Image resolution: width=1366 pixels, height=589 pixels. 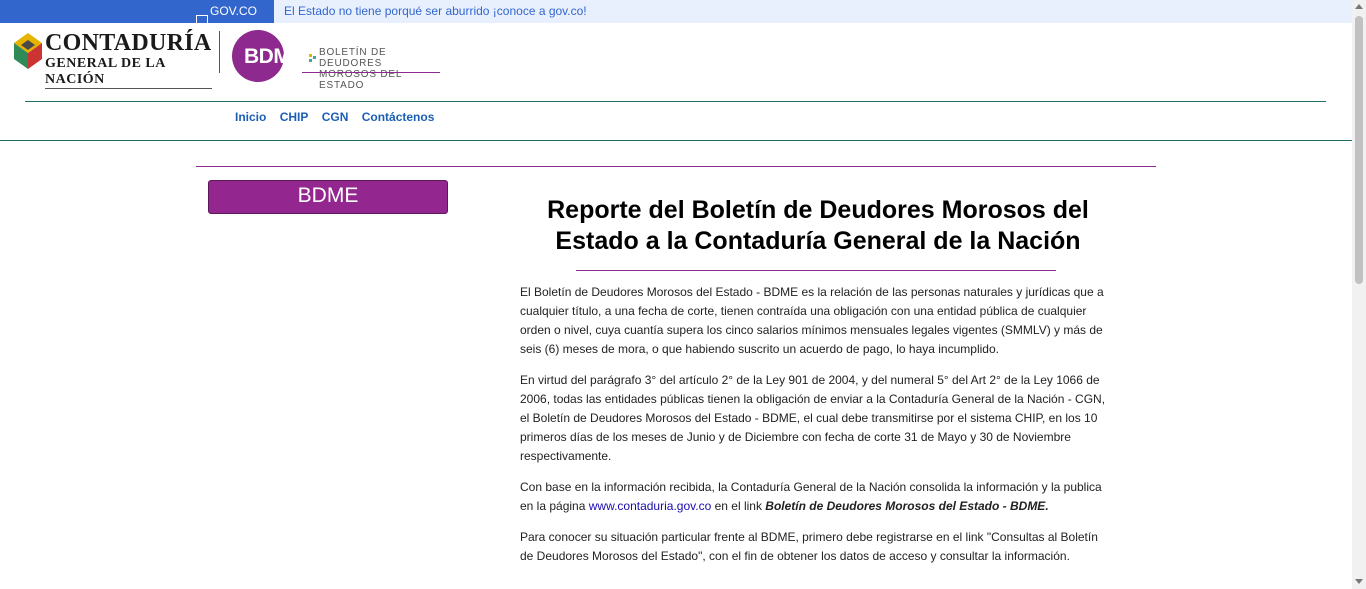 I want to click on main-nav: Inicio CHIP CGN Contáctenos, so click(x=339, y=117).